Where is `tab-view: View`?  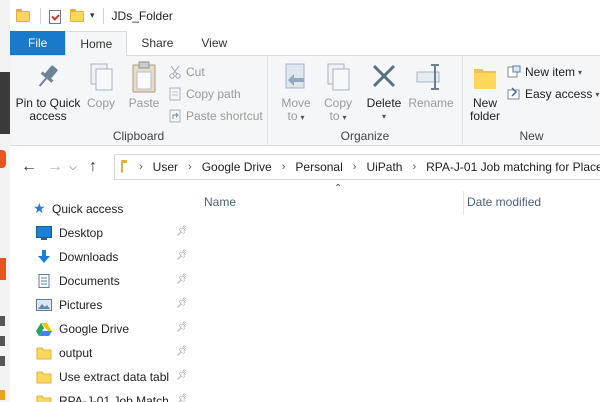
tab-view: View is located at coordinates (214, 43).